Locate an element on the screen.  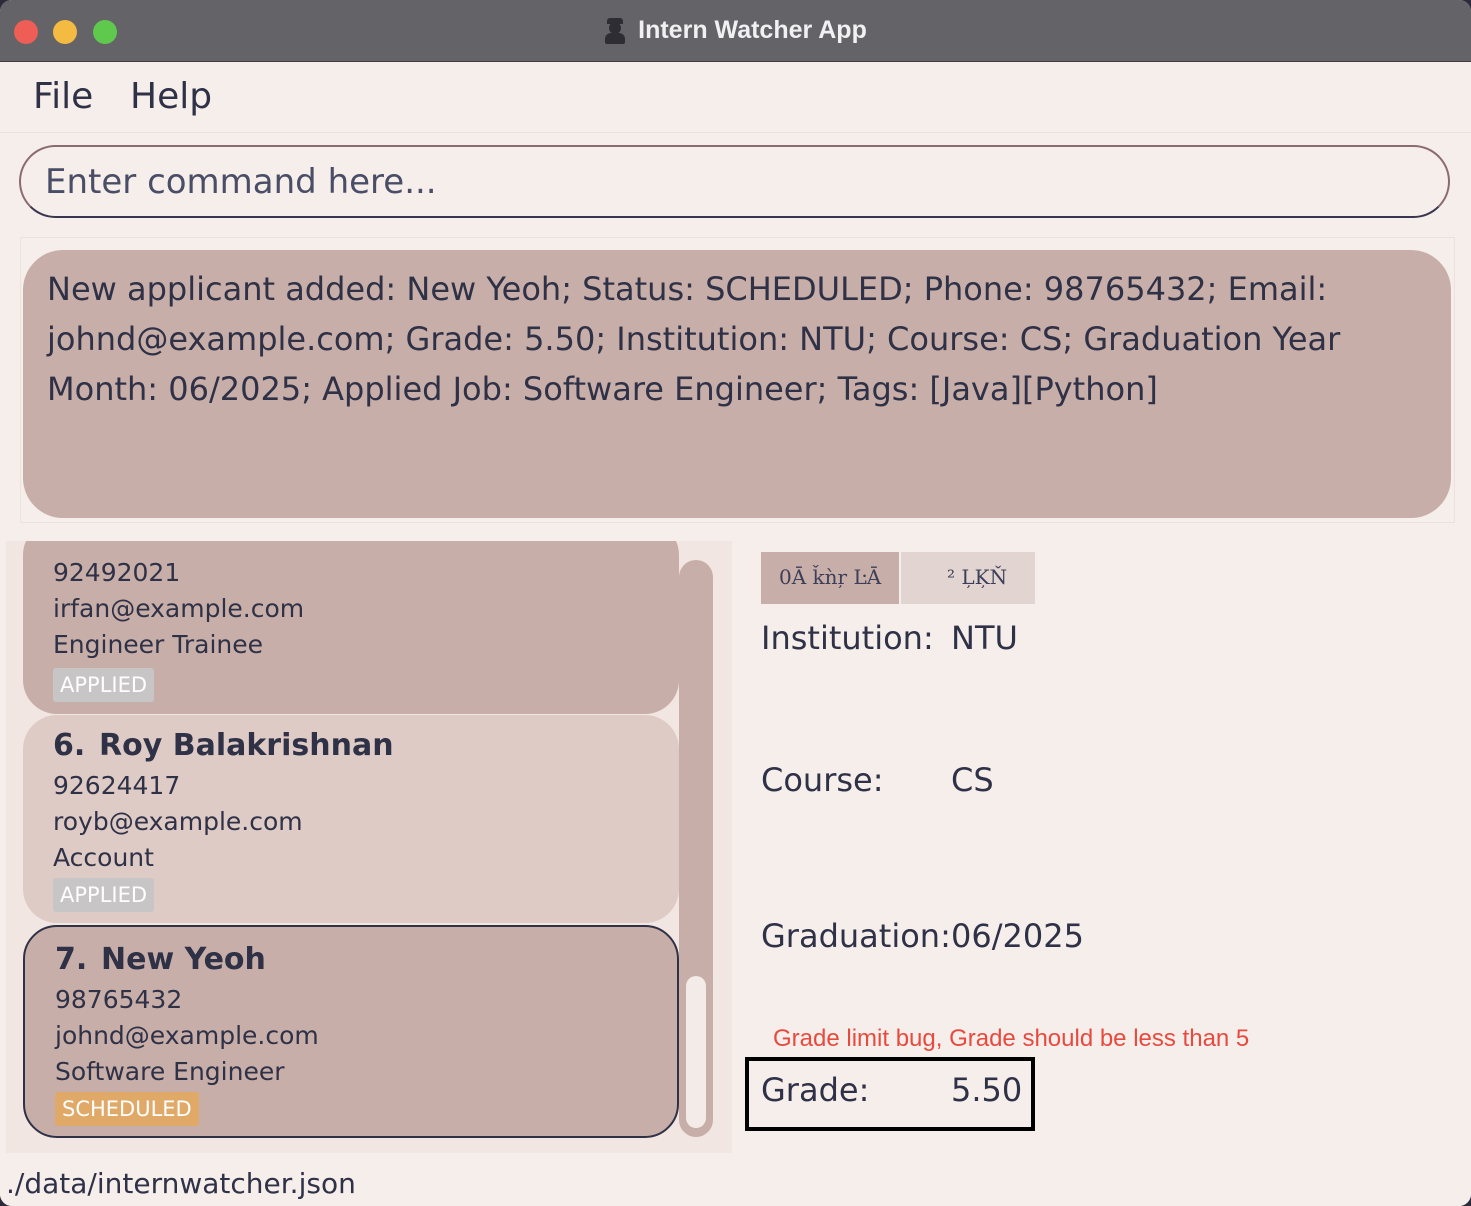
scrollbar-thumb is located at coordinates (696, 1052).